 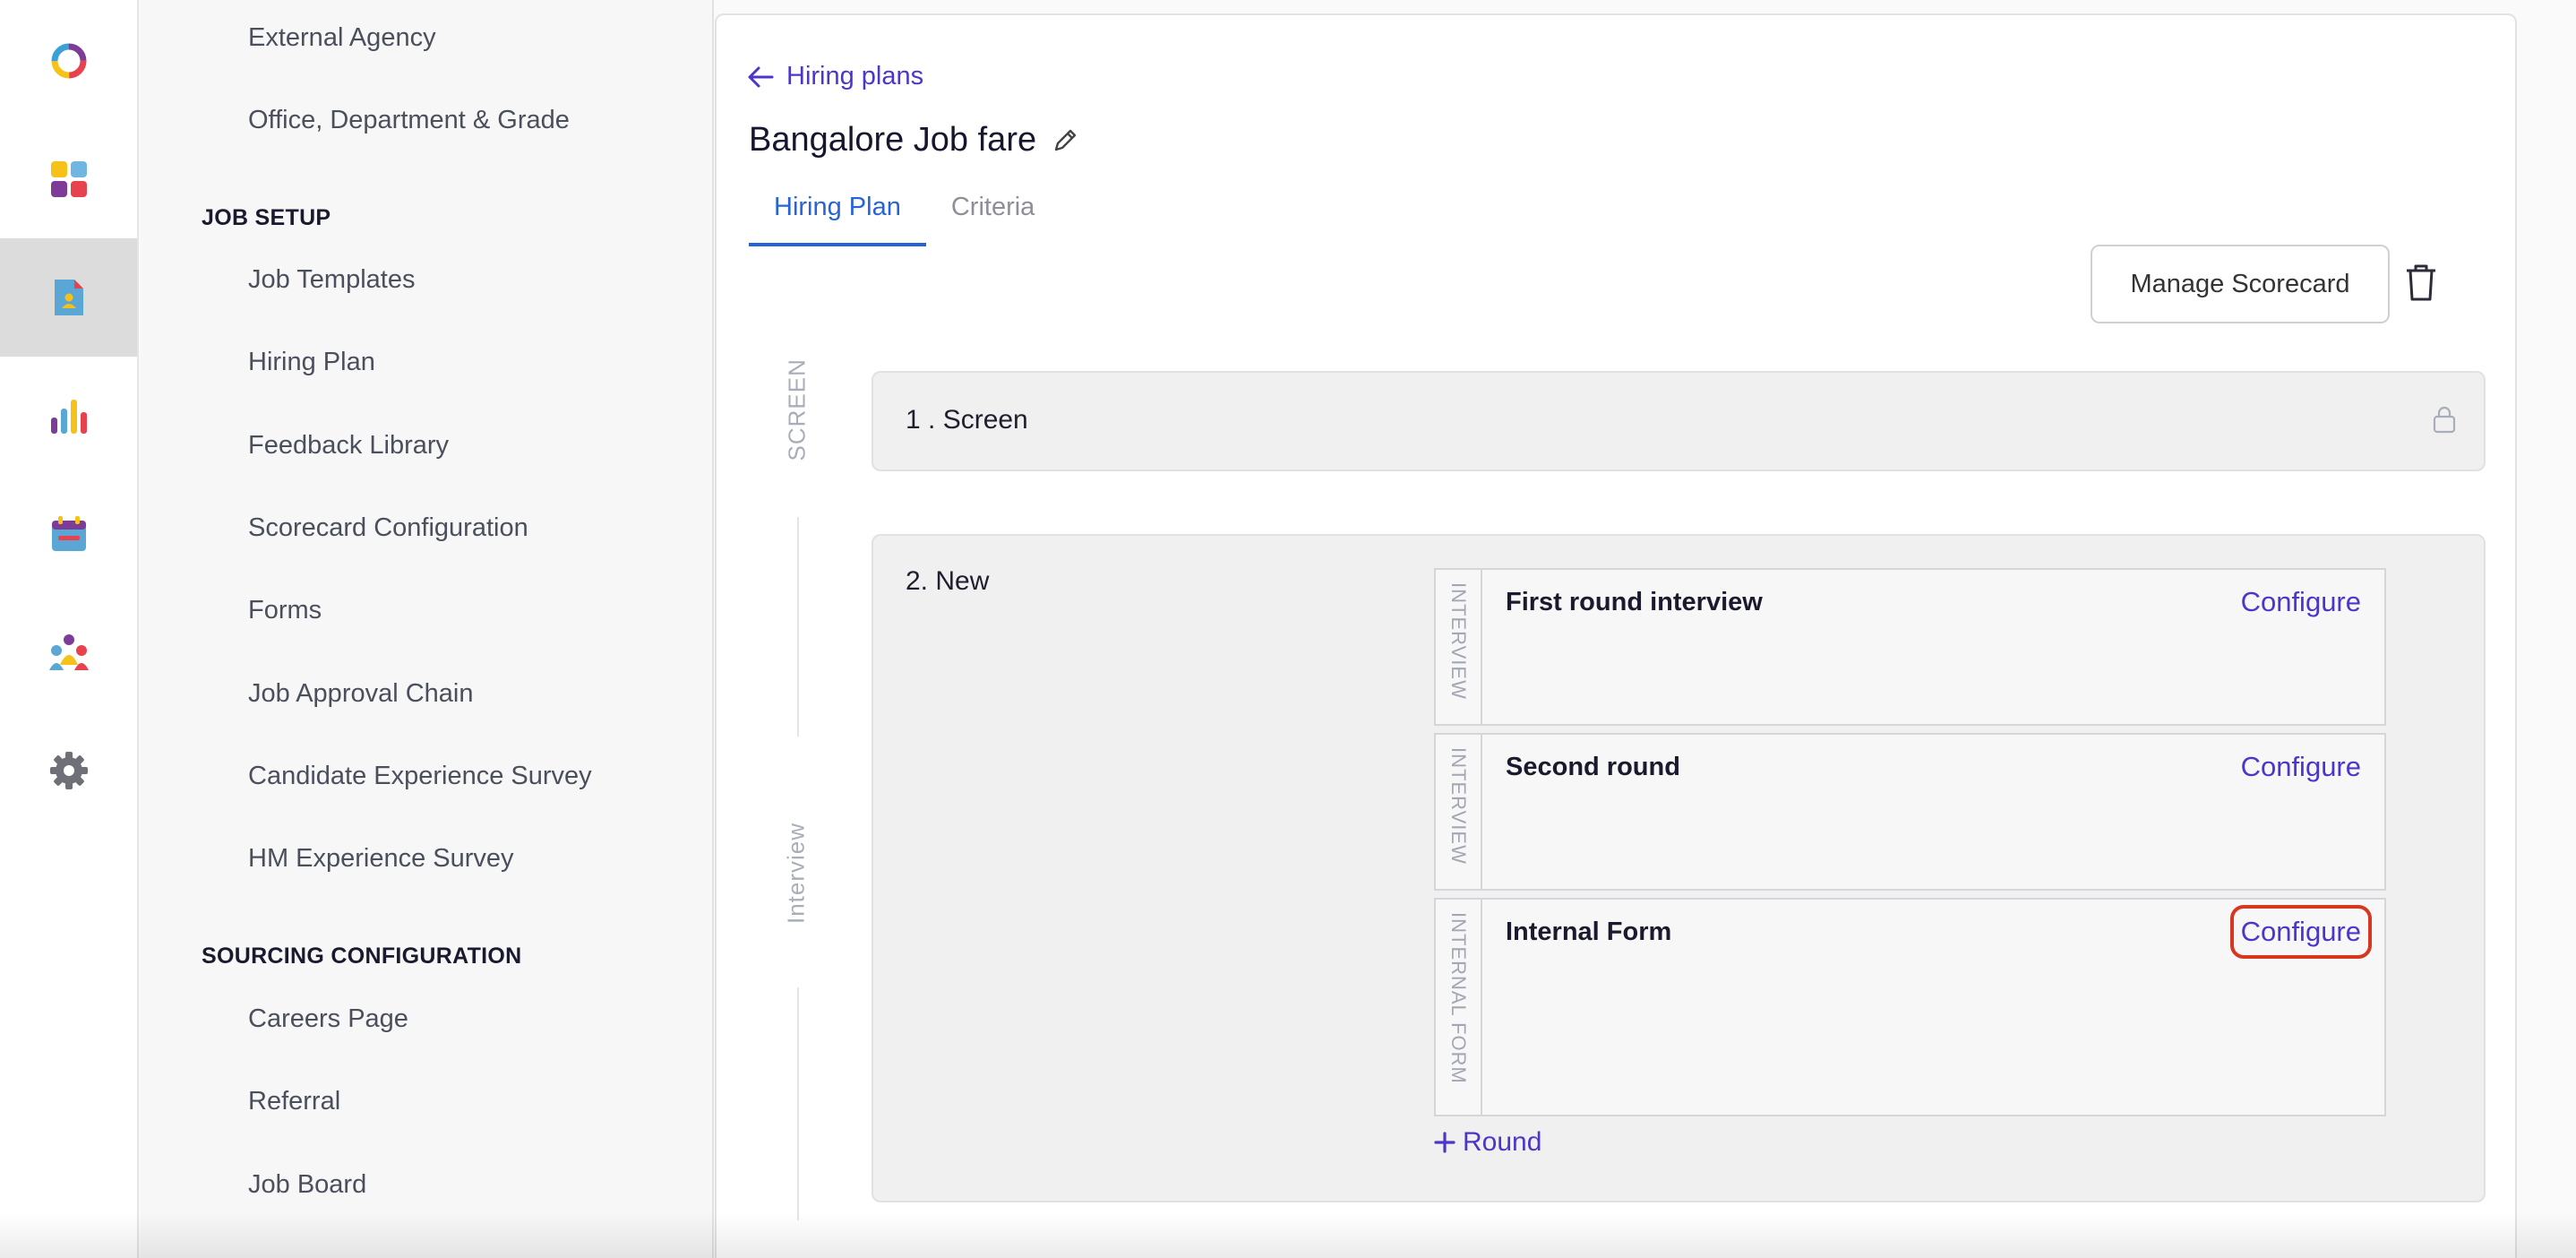 I want to click on stage-label-interview: Interview, so click(x=796, y=873).